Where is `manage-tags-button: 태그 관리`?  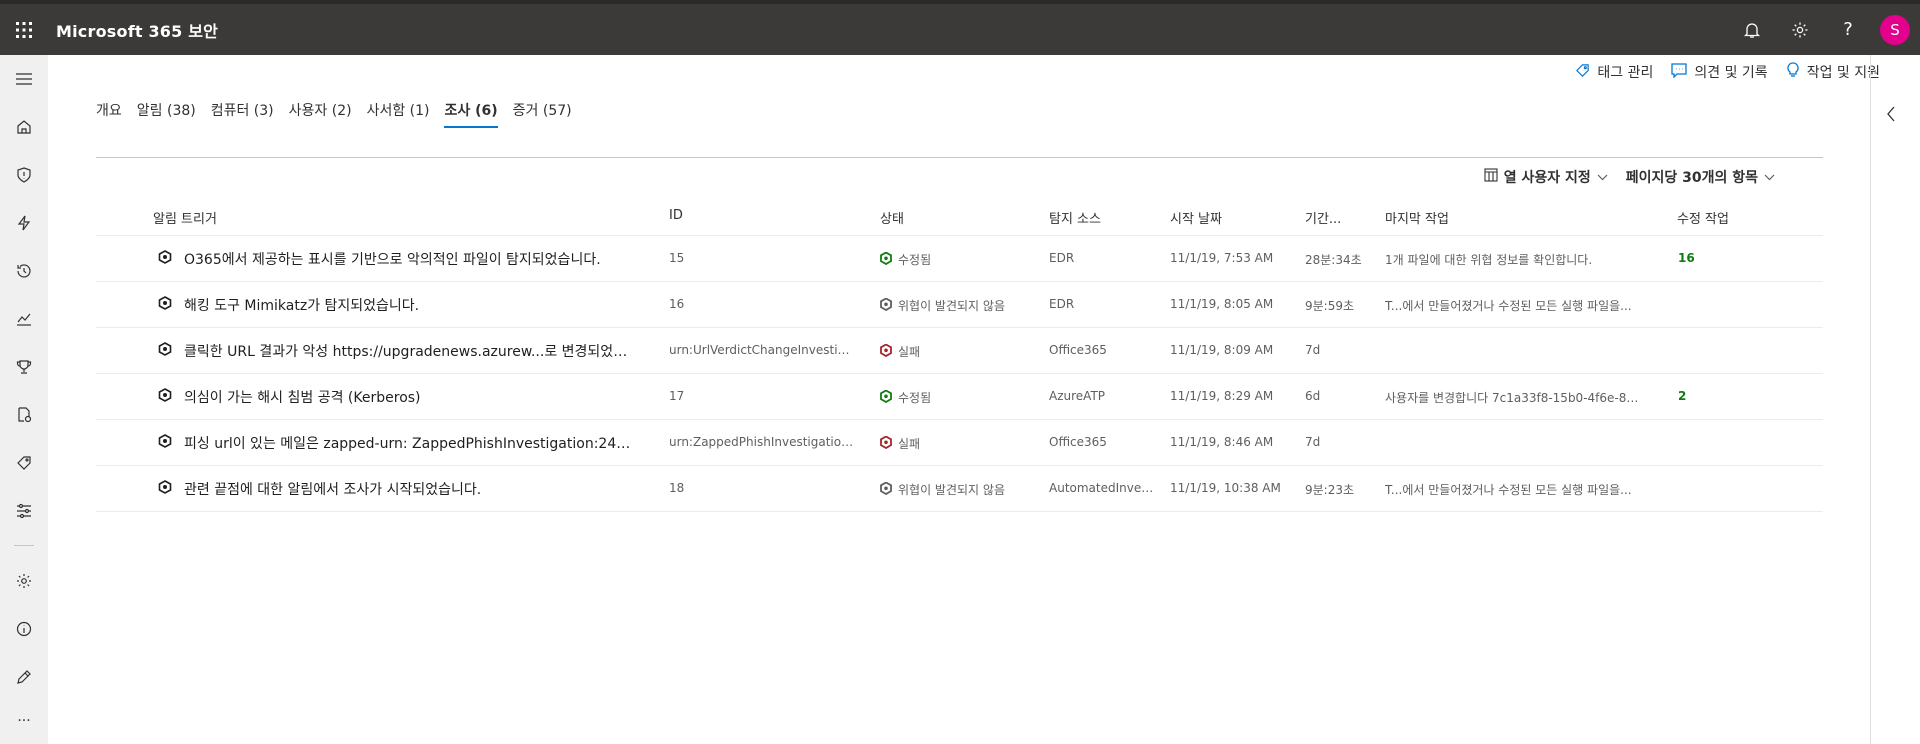
manage-tags-button: 태그 관리 is located at coordinates (1614, 72).